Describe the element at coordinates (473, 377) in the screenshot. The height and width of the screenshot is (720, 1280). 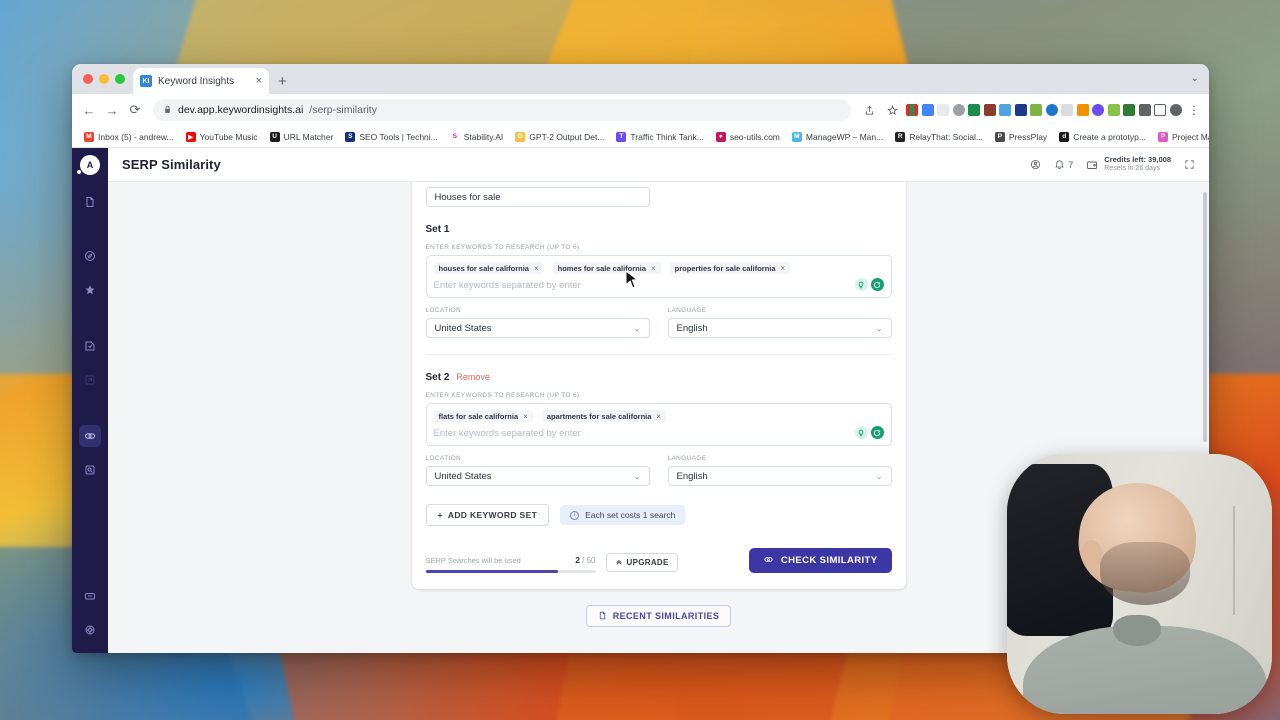
I see `remove-set-2-button: Remove` at that location.